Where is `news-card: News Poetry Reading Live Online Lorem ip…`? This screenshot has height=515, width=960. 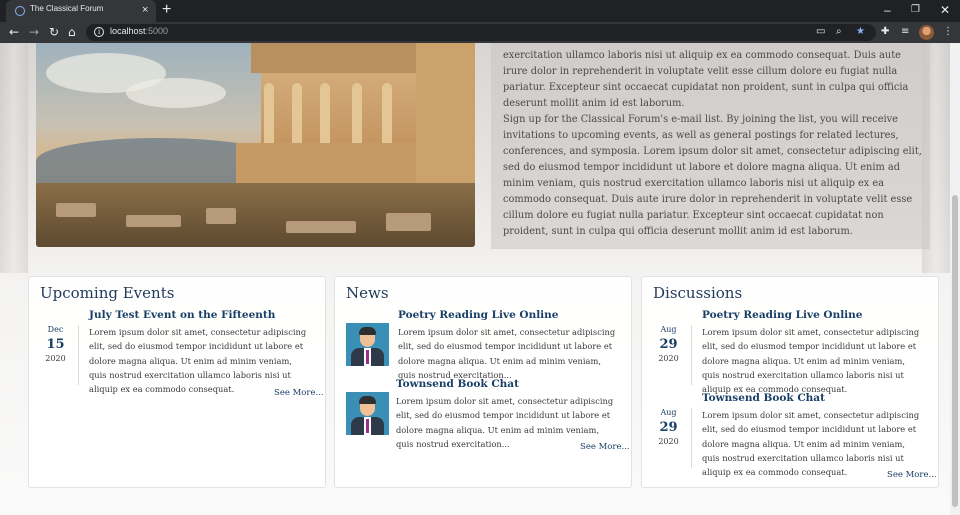 news-card: News Poetry Reading Live Online Lorem ip… is located at coordinates (483, 382).